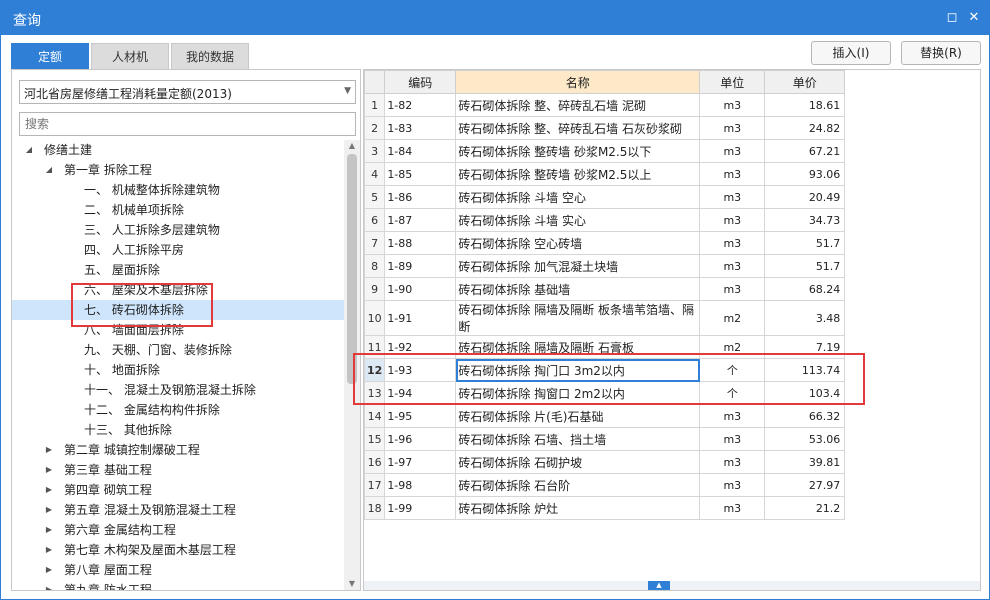  I want to click on scroll-down-icon: ▼, so click(352, 584).